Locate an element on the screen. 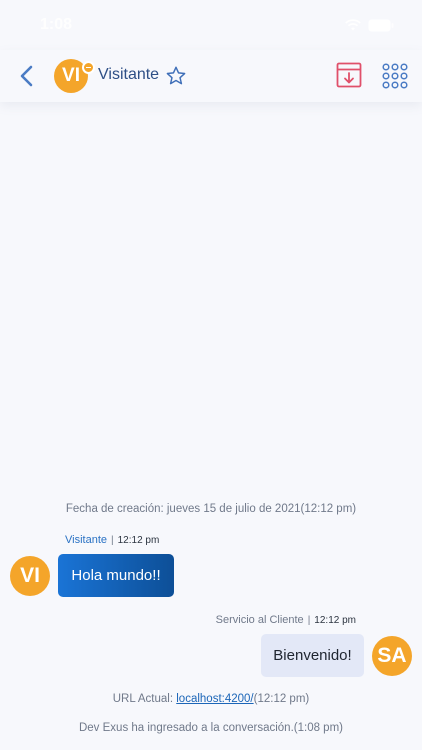  current-url-link: localhost:4200/ is located at coordinates (214, 699).